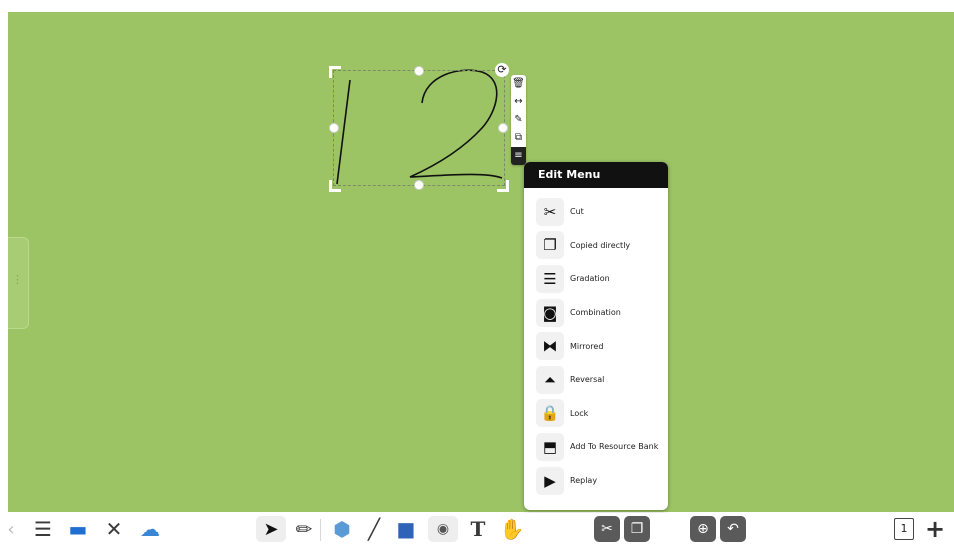  I want to click on menu-item-label: Lock, so click(579, 413).